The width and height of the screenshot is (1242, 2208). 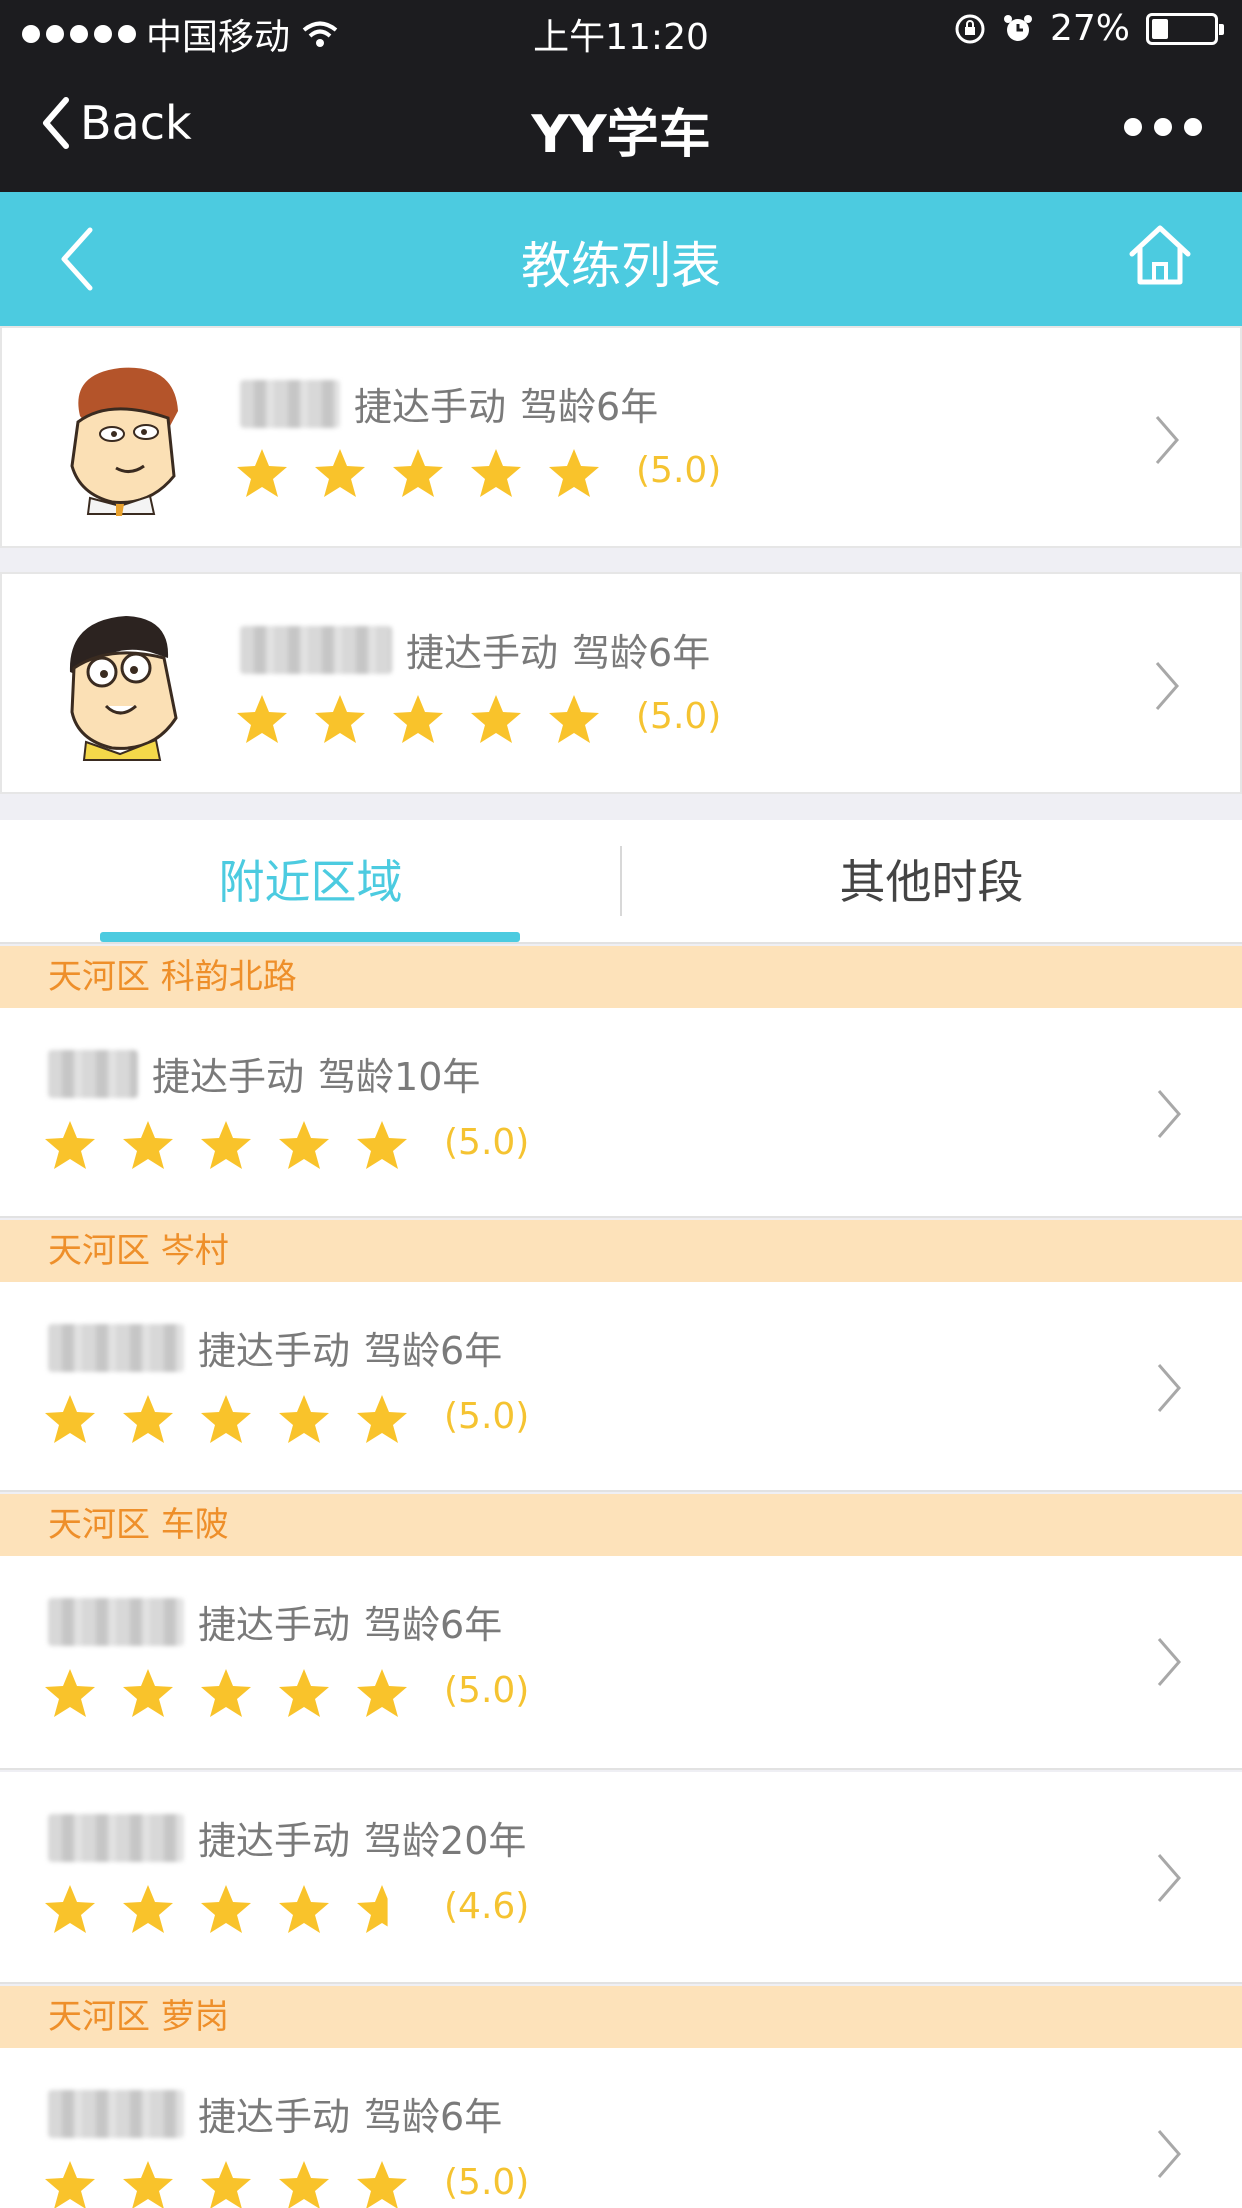 What do you see at coordinates (1160, 255) in the screenshot?
I see `home-icon` at bounding box center [1160, 255].